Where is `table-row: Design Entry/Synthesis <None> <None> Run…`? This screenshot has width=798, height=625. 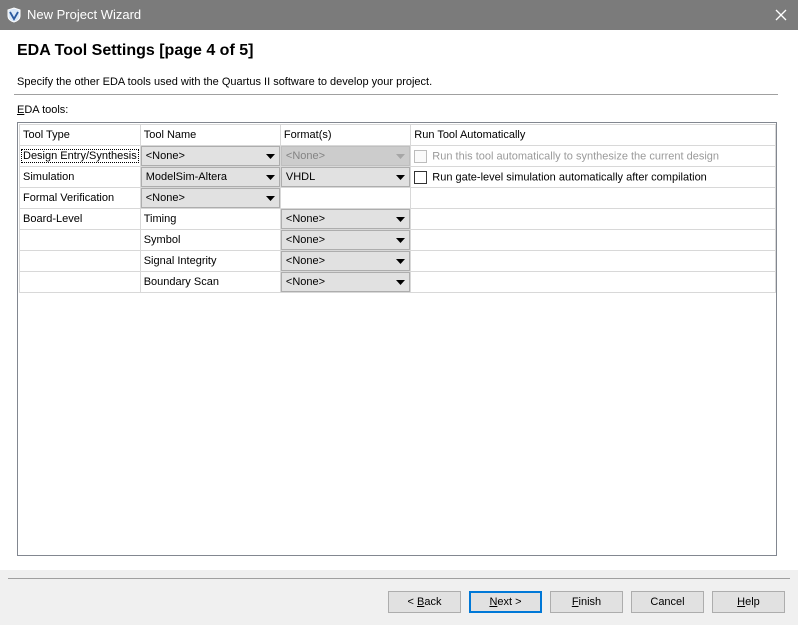
table-row: Design Entry/Synthesis <None> <None> Run… is located at coordinates (397, 156).